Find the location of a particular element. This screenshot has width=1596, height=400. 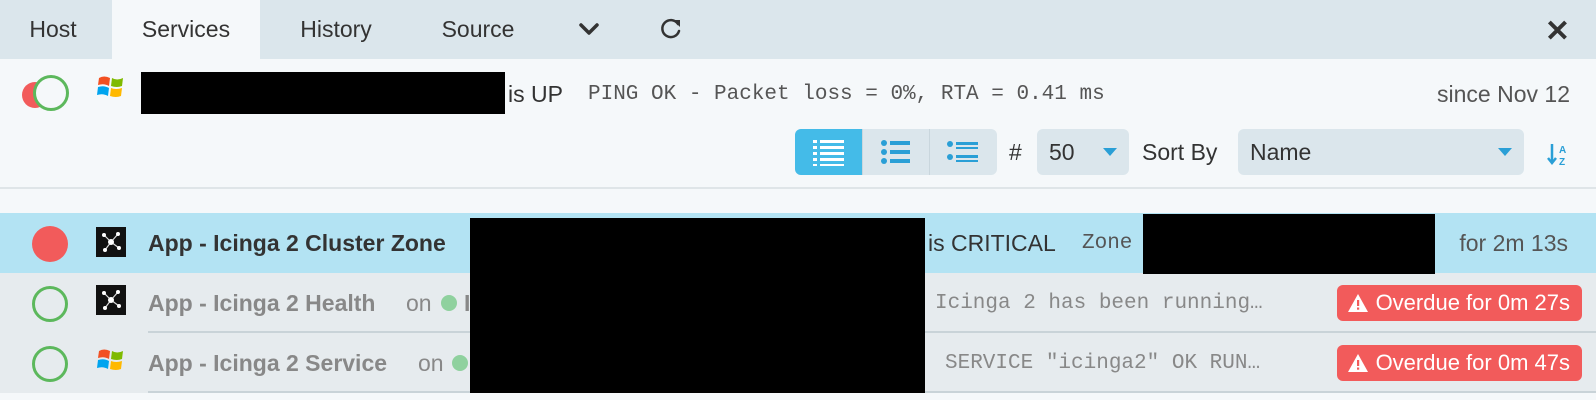

service-output: Zone is located at coordinates (1107, 243).